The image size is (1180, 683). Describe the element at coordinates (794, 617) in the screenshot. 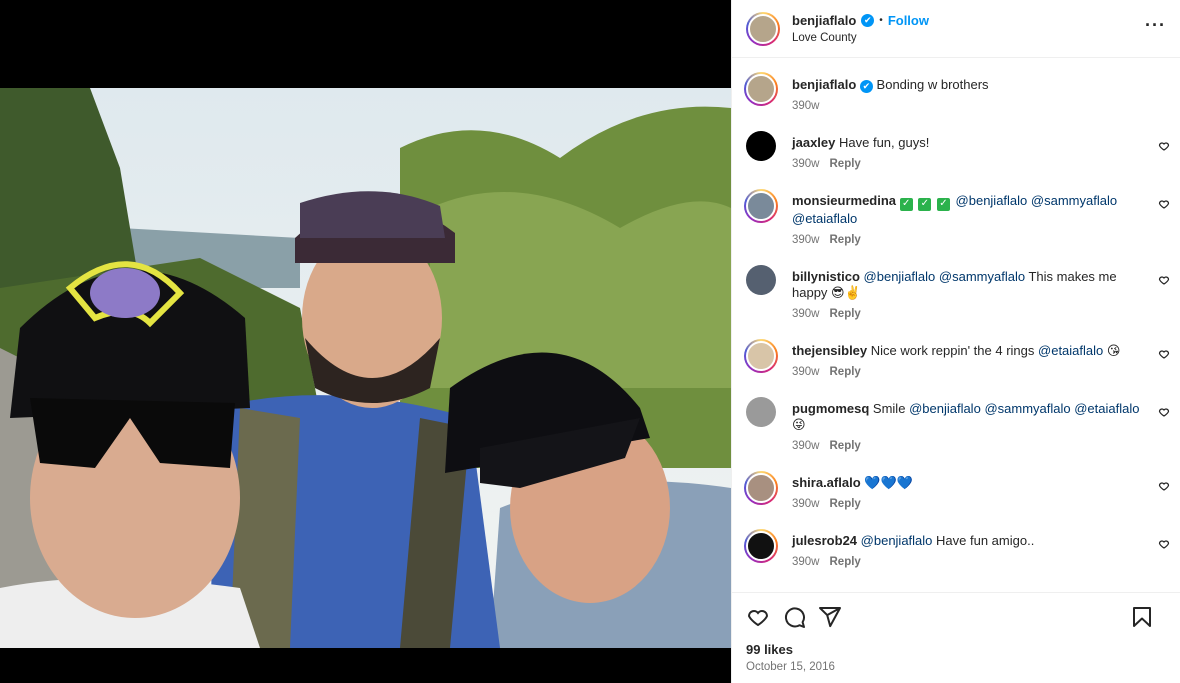

I see `comment-icon` at that location.